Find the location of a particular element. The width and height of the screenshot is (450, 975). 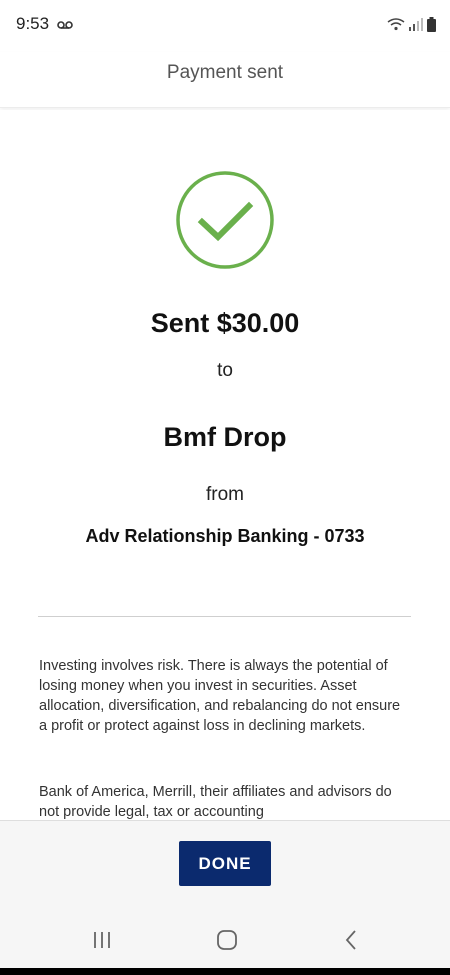

wifi-icon is located at coordinates (396, 24).